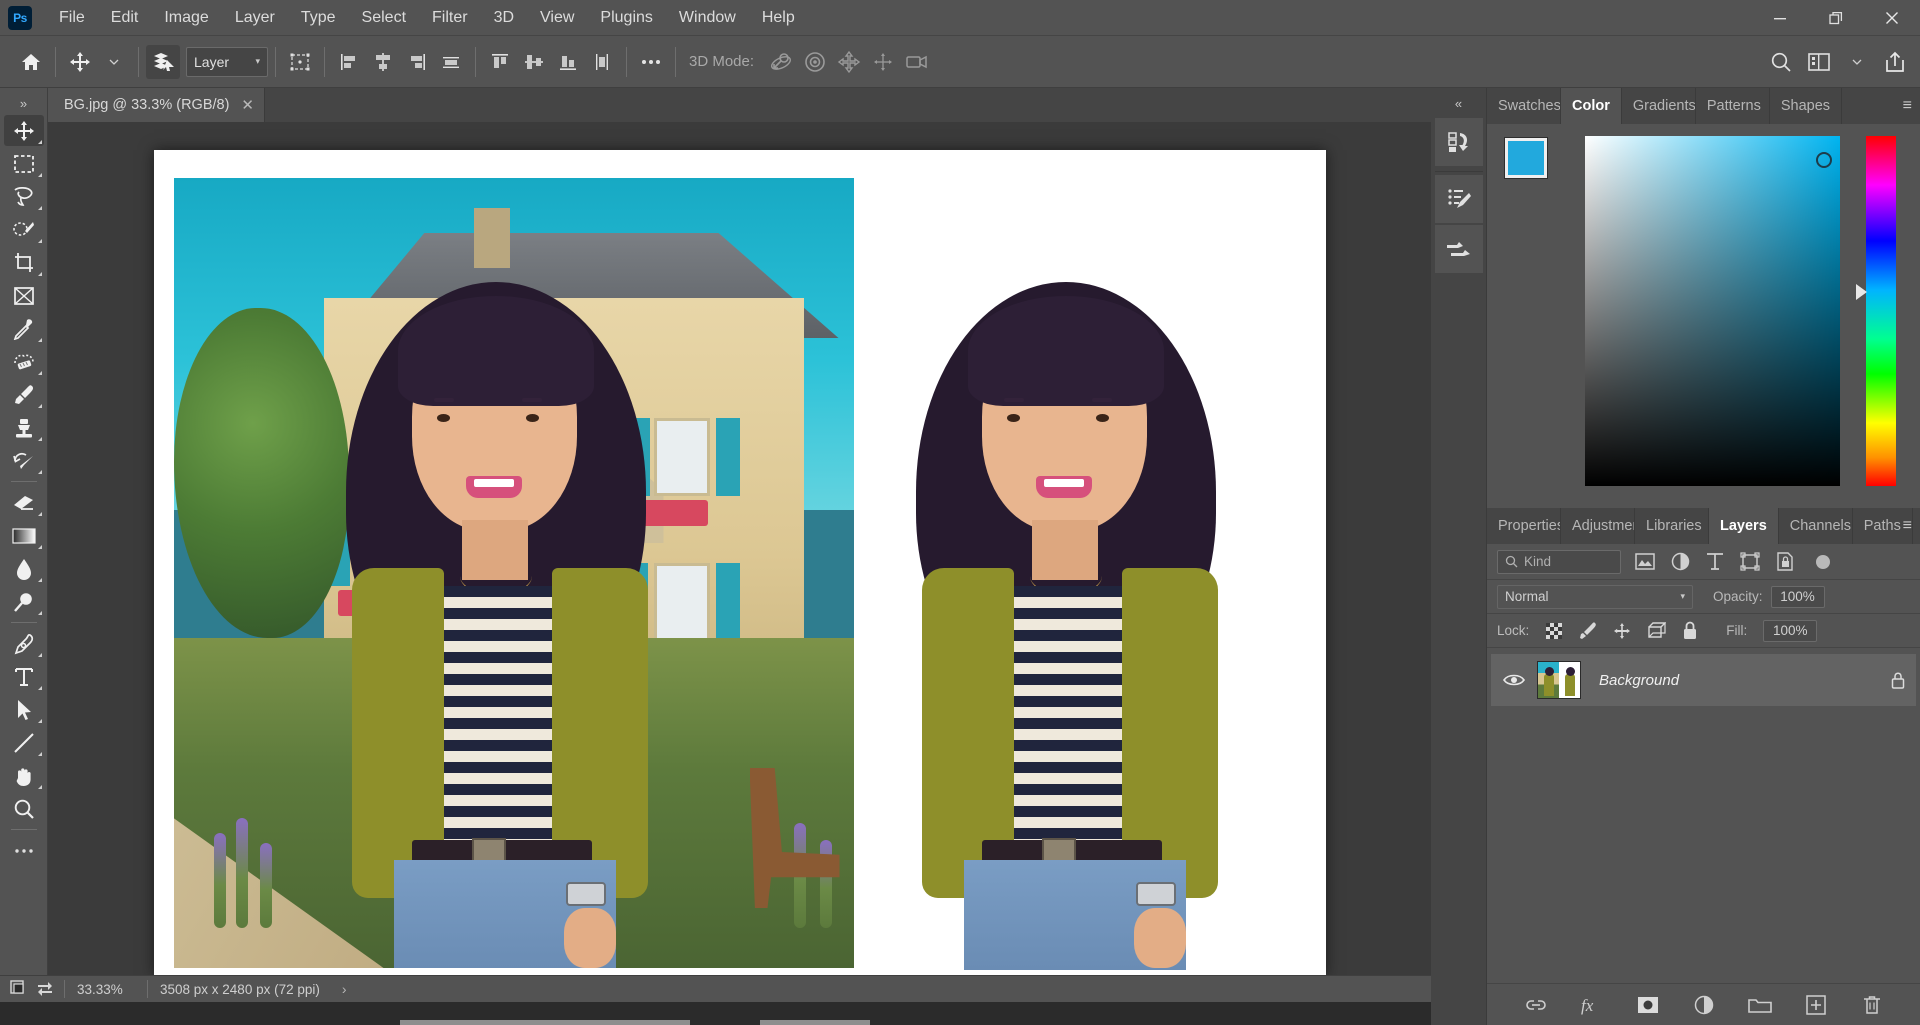  What do you see at coordinates (1680, 561) in the screenshot?
I see `filter-adjustment-icon` at bounding box center [1680, 561].